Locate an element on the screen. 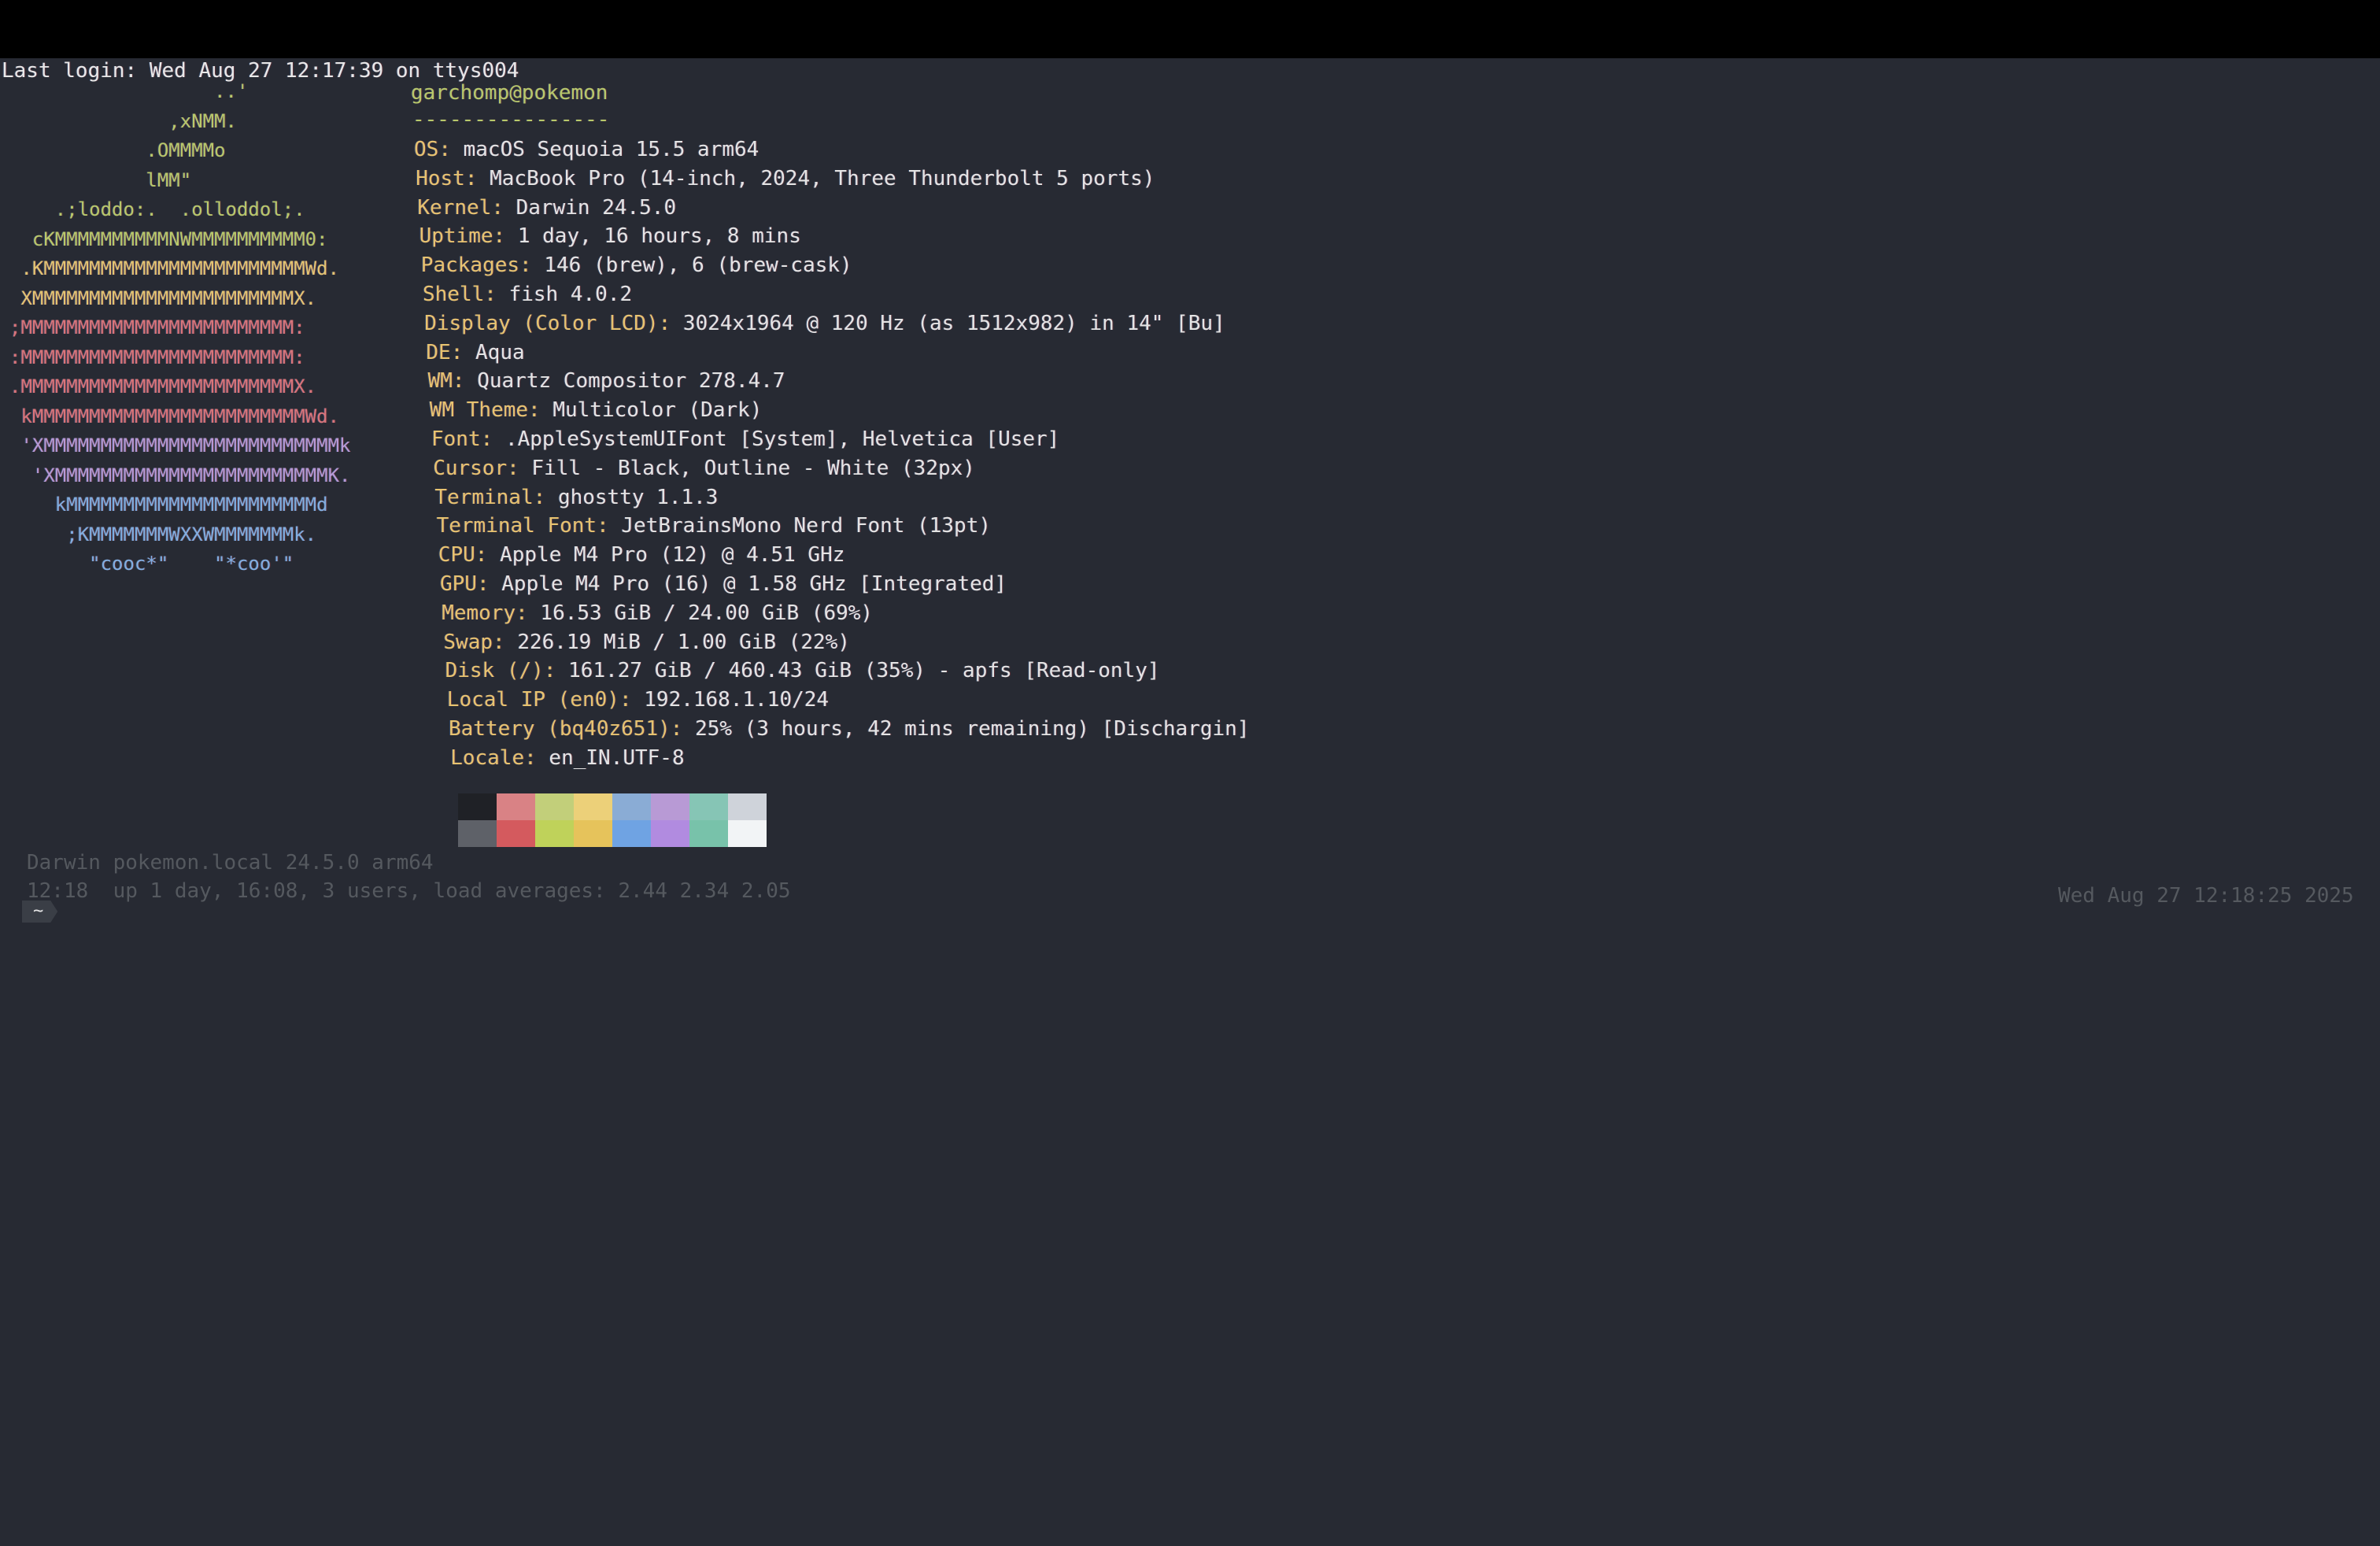  info-value: macOS Sequoia 15.5 arm64 is located at coordinates (611, 150).